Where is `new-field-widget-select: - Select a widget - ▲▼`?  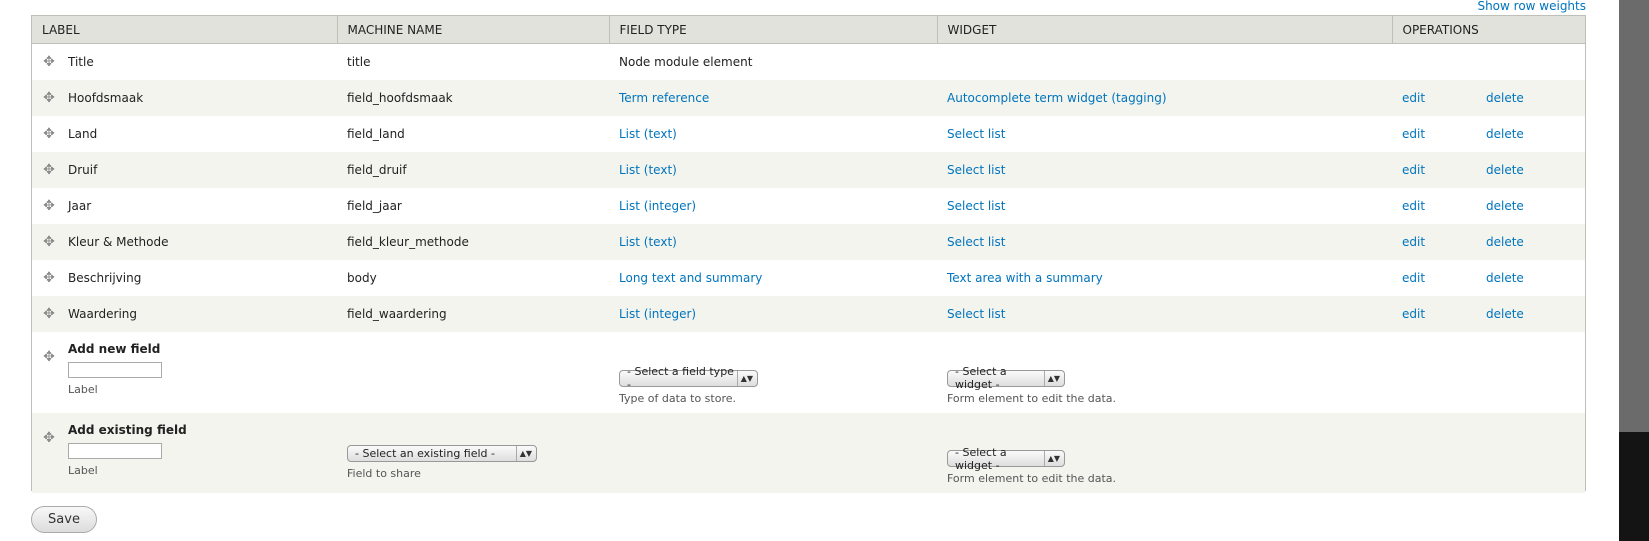
new-field-widget-select: - Select a widget - ▲▼ is located at coordinates (1006, 378).